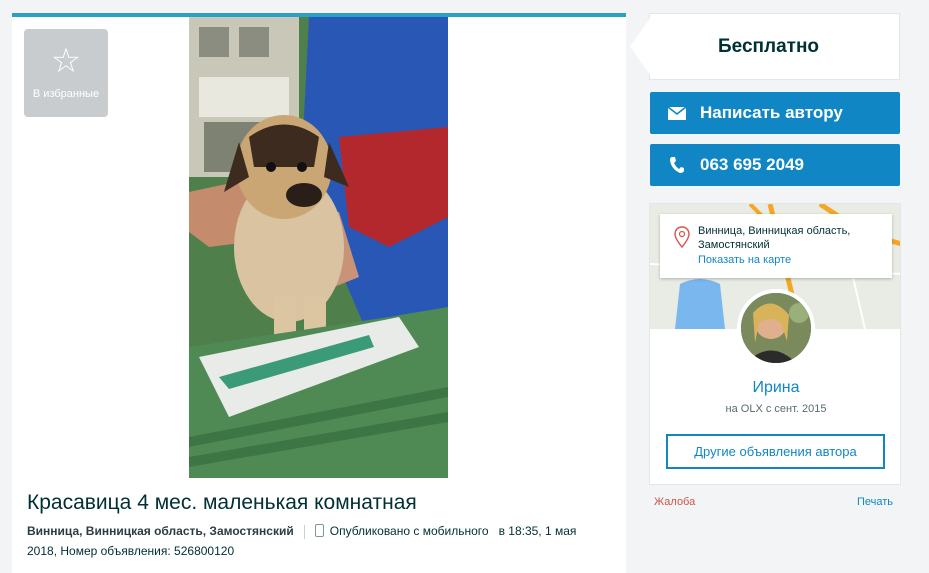 The height and width of the screenshot is (573, 929). Describe the element at coordinates (775, 388) in the screenshot. I see `seller-name: Ирина` at that location.